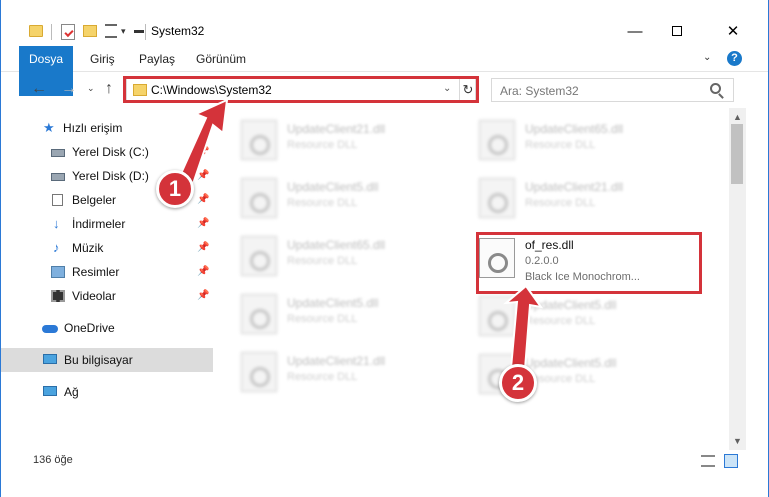 The width and height of the screenshot is (769, 497). I want to click on network-icon, so click(50, 391).